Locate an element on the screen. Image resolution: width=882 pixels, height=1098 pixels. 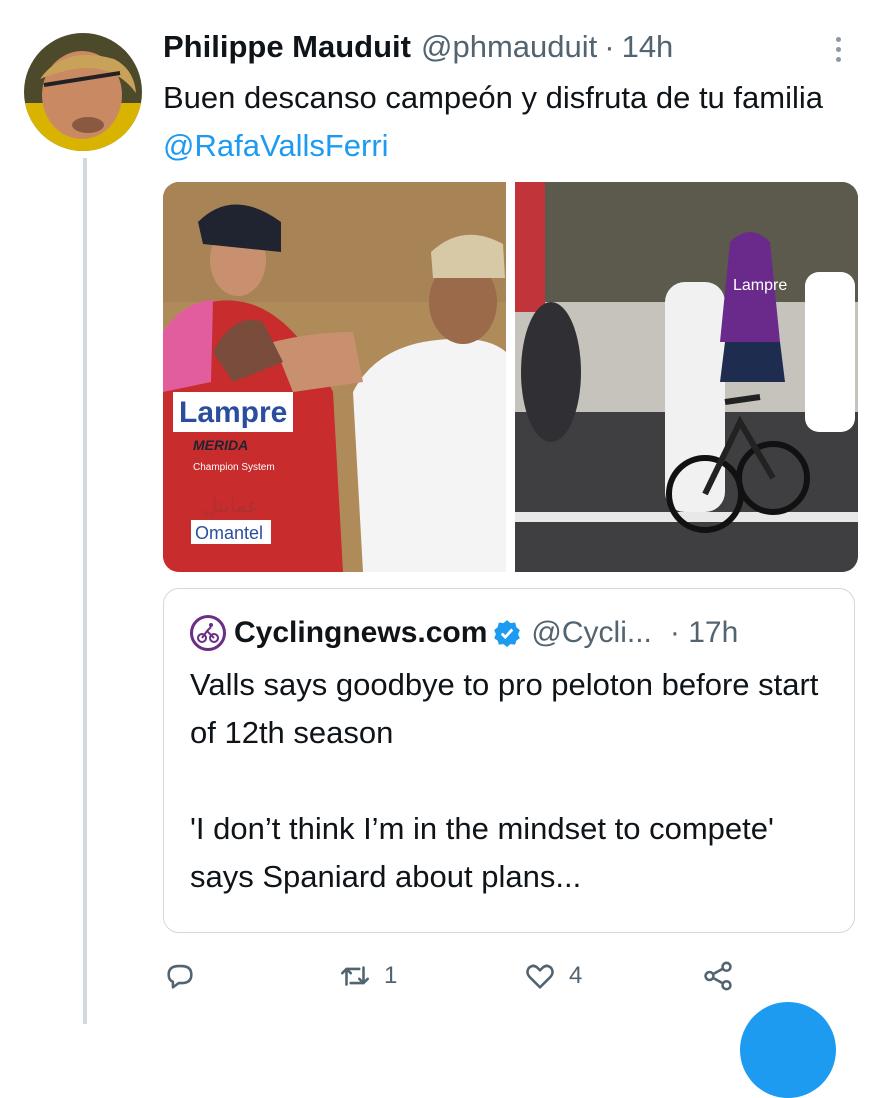
tweet-timestamp: 14h is located at coordinates (648, 47).